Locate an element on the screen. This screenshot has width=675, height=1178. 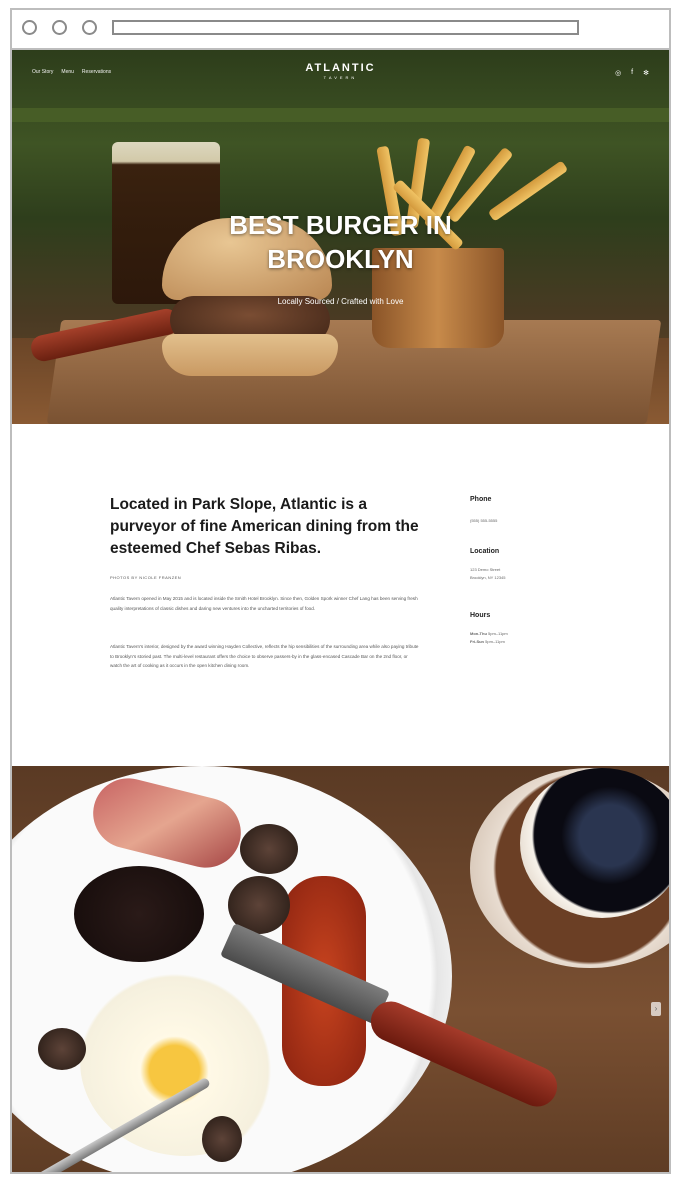
browser-chrome is located at coordinates (340, 30).